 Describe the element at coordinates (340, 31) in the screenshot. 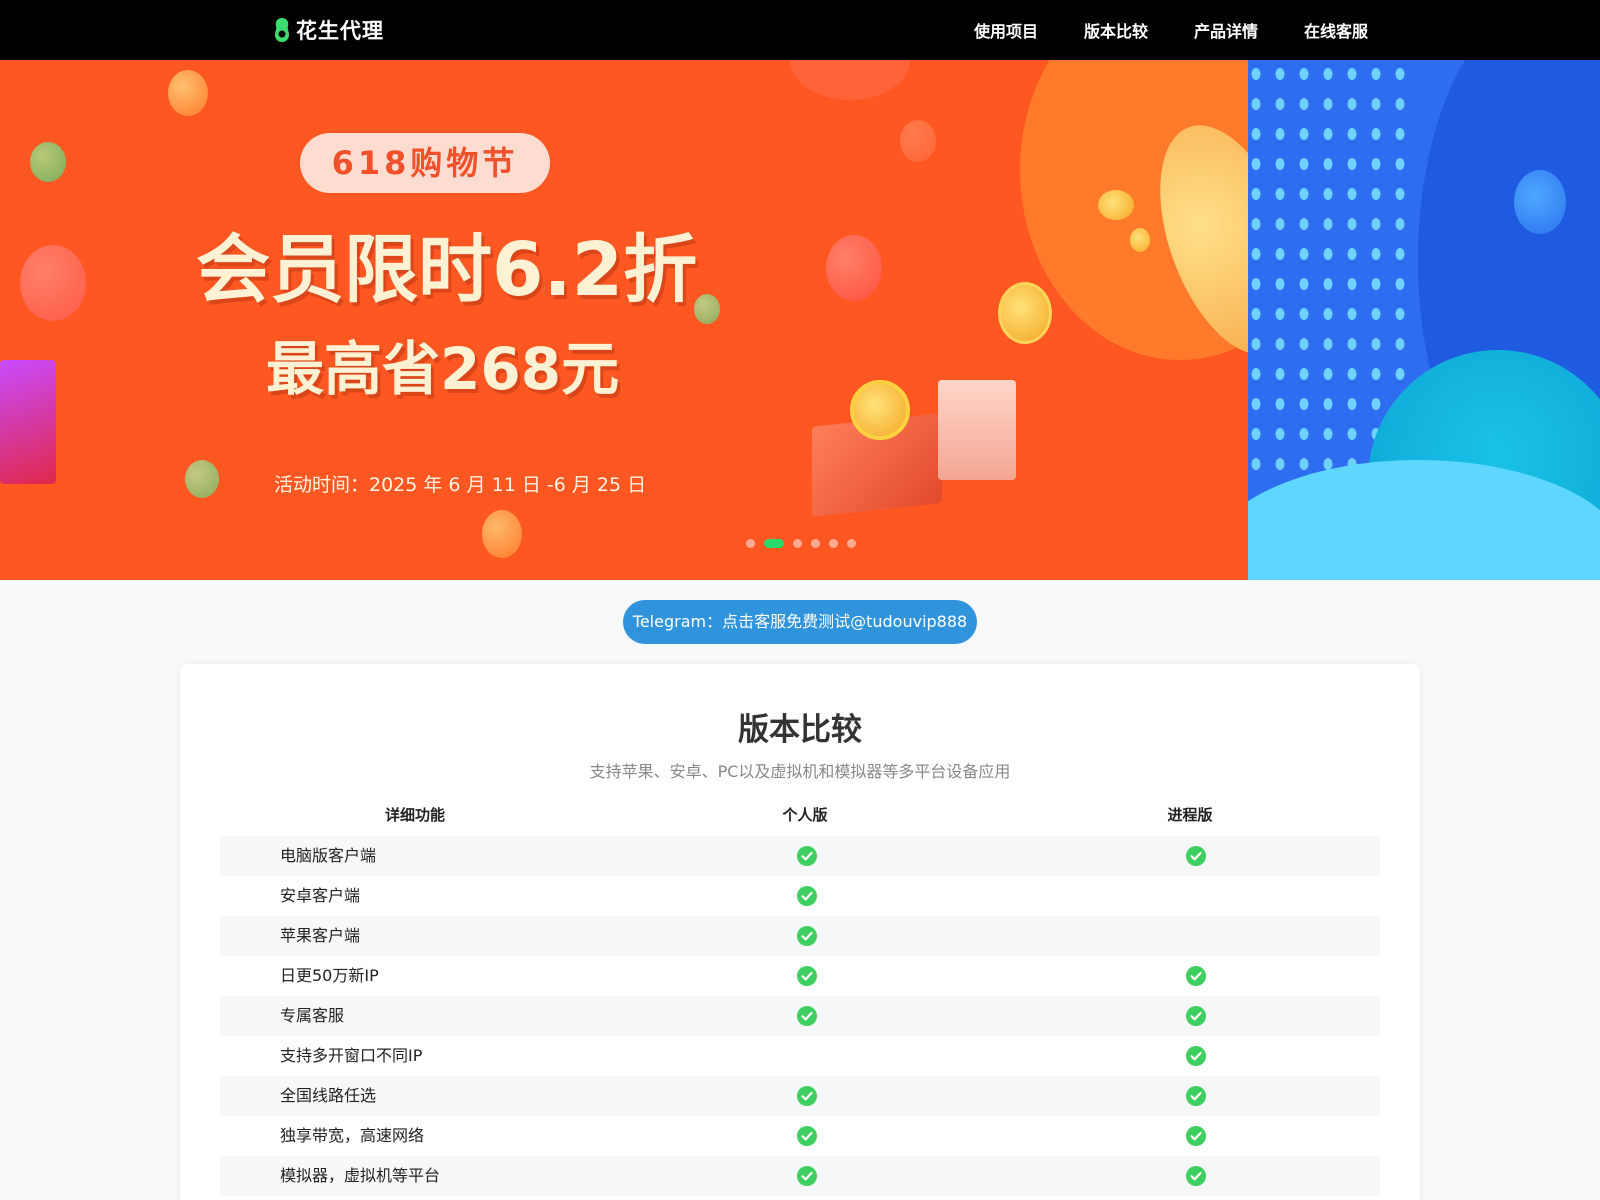

I see `logo-text: 花生代理` at that location.